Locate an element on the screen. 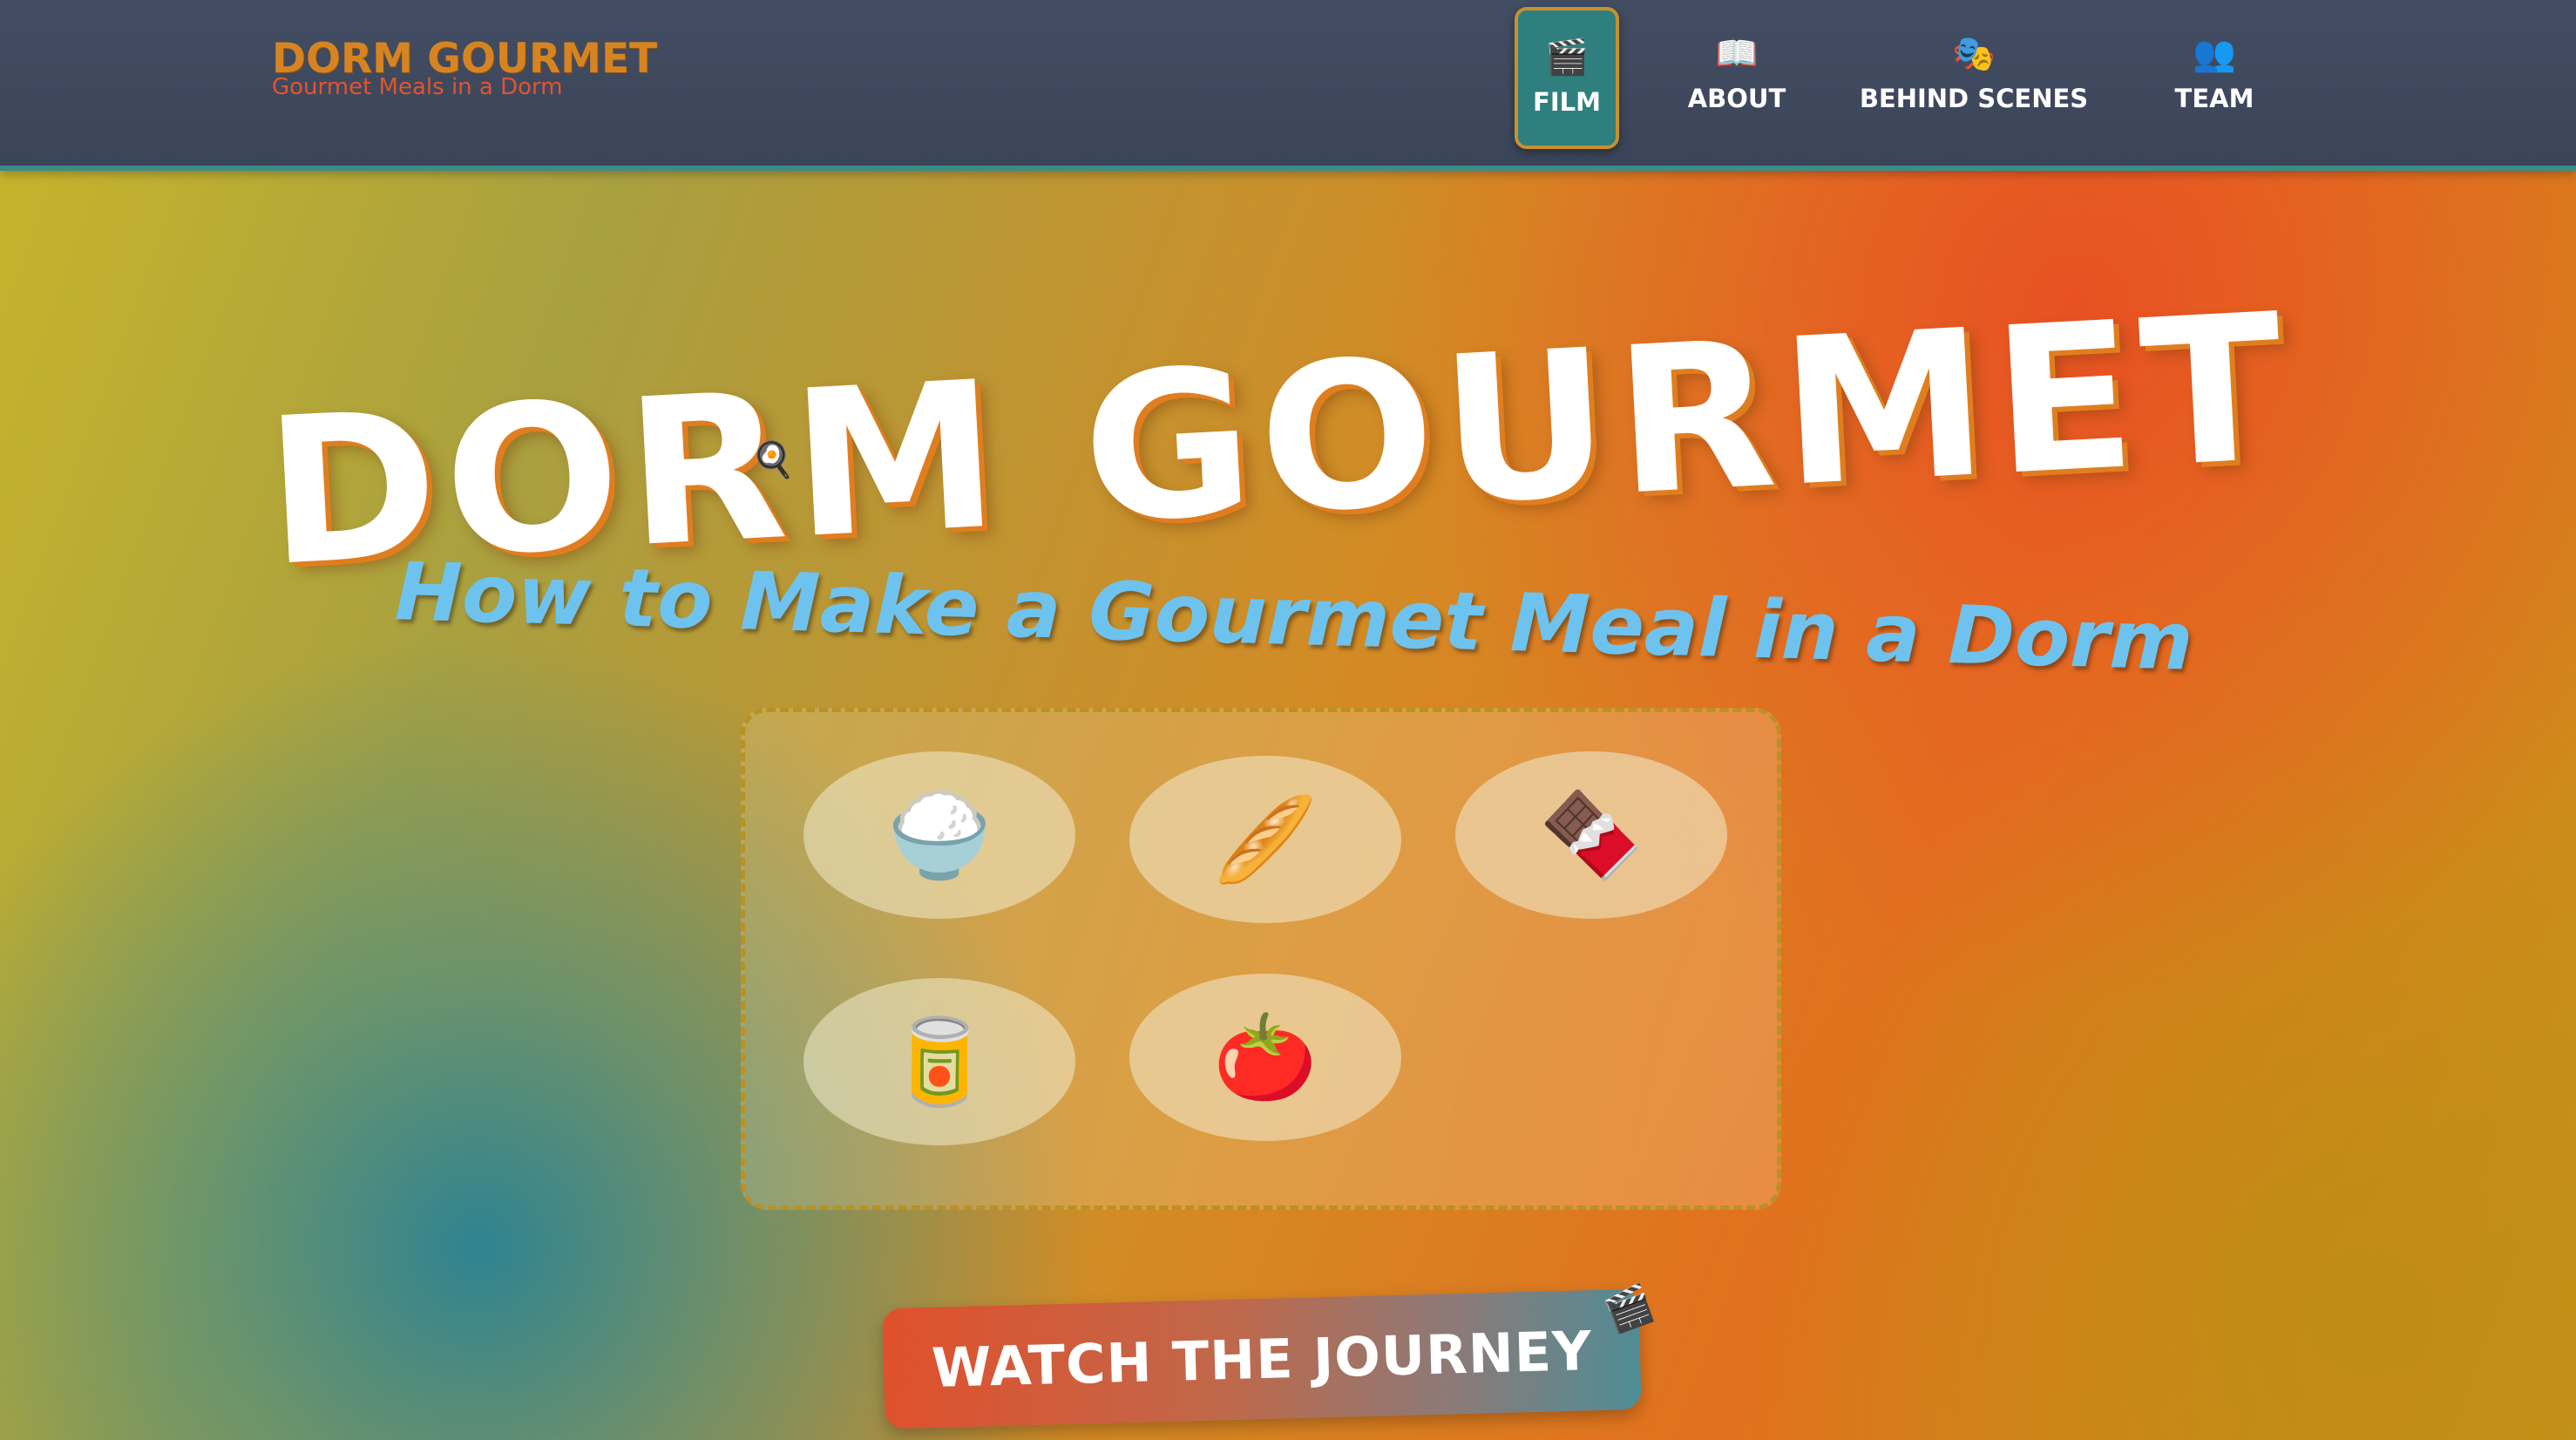 This screenshot has height=1440, width=2576. nav-team-label: TEAM is located at coordinates (2214, 98).